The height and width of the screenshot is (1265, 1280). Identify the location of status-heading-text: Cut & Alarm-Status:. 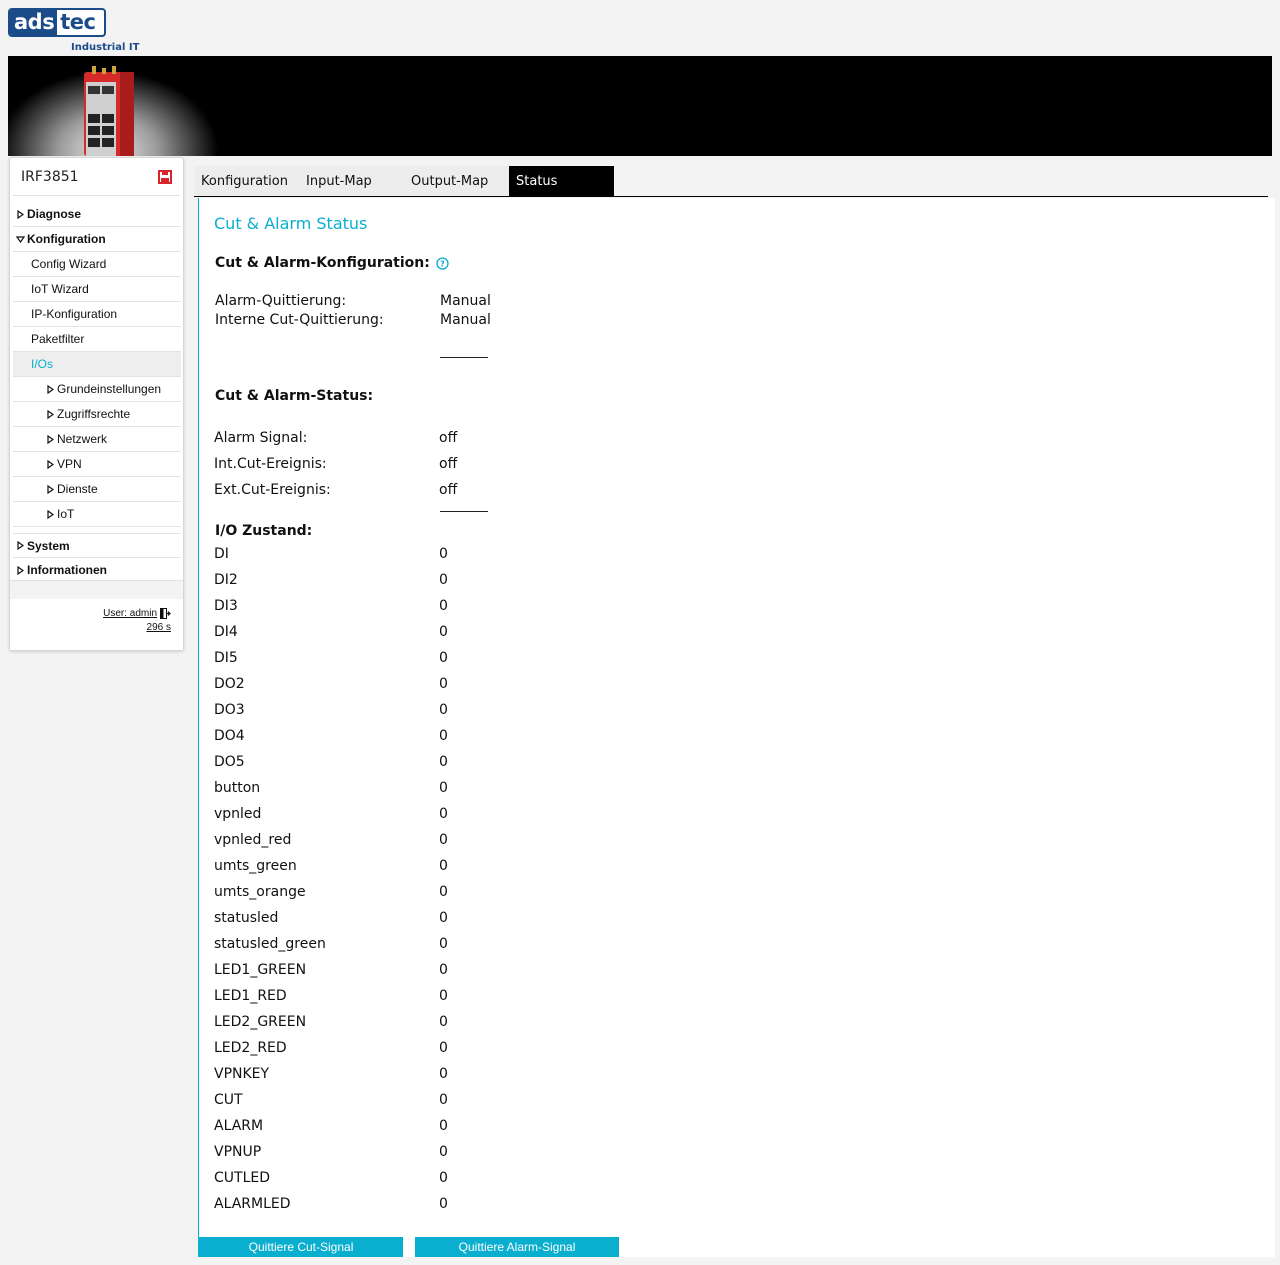
(294, 396).